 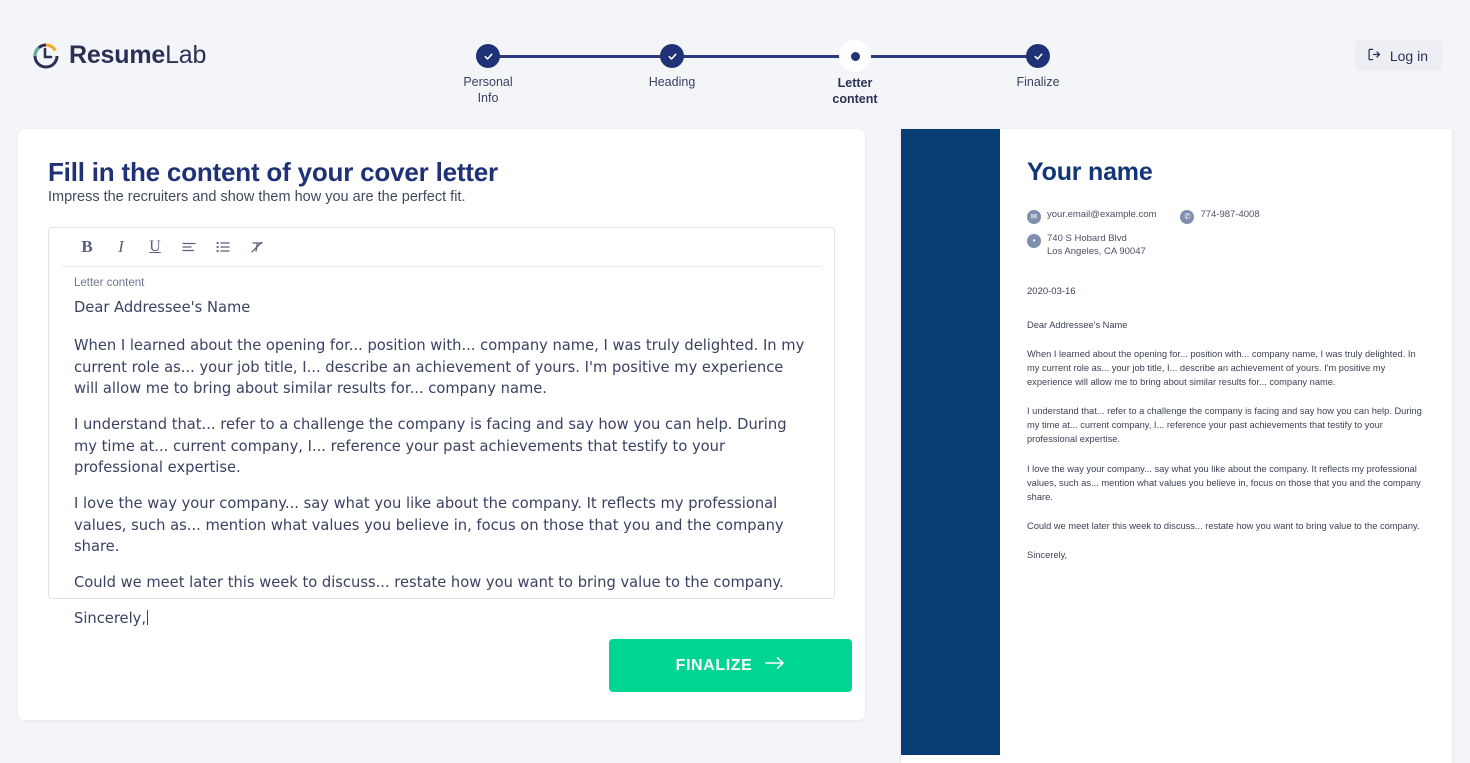 I want to click on map-pin-icon: •, so click(x=1034, y=241).